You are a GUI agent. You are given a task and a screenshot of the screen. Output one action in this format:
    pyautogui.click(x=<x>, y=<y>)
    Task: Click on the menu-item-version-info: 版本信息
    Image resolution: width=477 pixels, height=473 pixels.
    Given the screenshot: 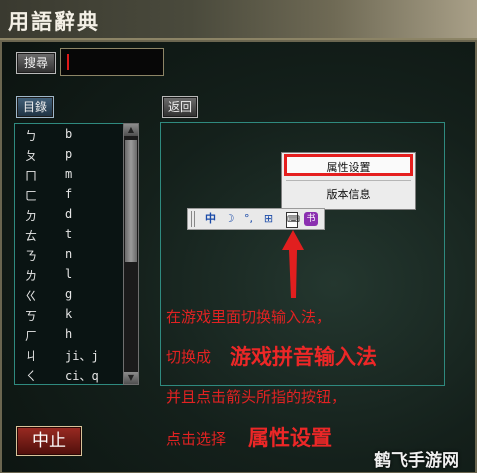 What is the action you would take?
    pyautogui.click(x=348, y=195)
    